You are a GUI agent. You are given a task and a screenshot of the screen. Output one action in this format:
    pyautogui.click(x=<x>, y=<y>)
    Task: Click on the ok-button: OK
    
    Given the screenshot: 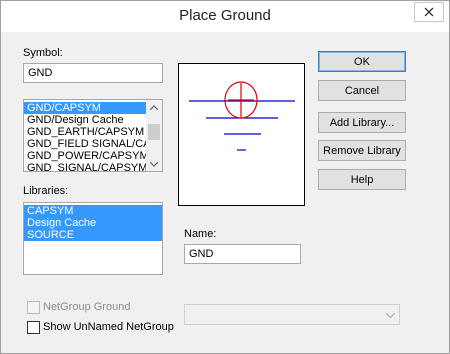 What is the action you would take?
    pyautogui.click(x=362, y=61)
    